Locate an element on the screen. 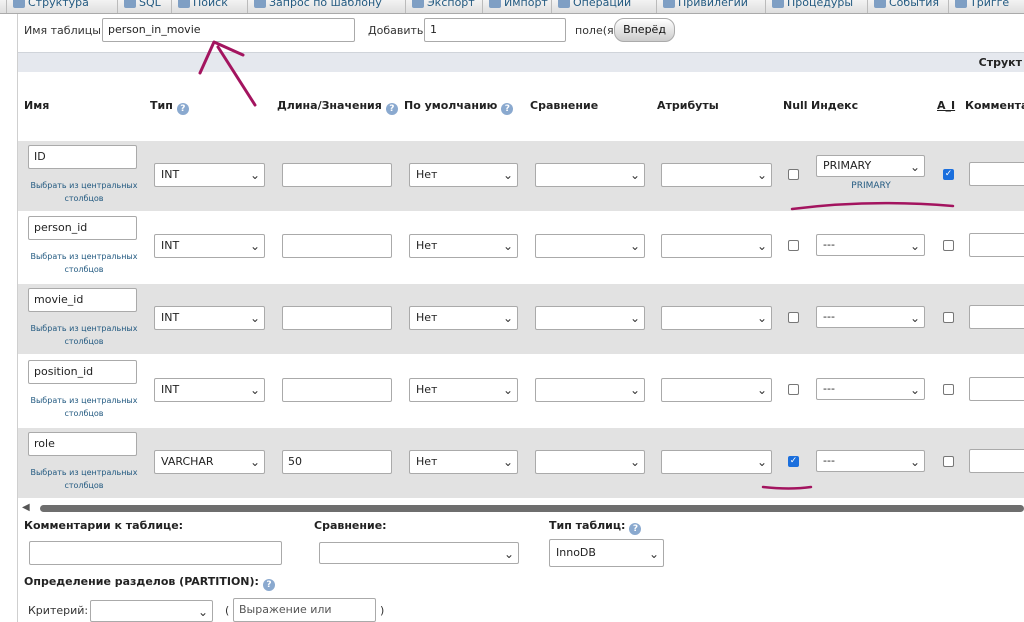 The height and width of the screenshot is (622, 1024). partition-expression-input: Выражение или перечень is located at coordinates (304, 610).